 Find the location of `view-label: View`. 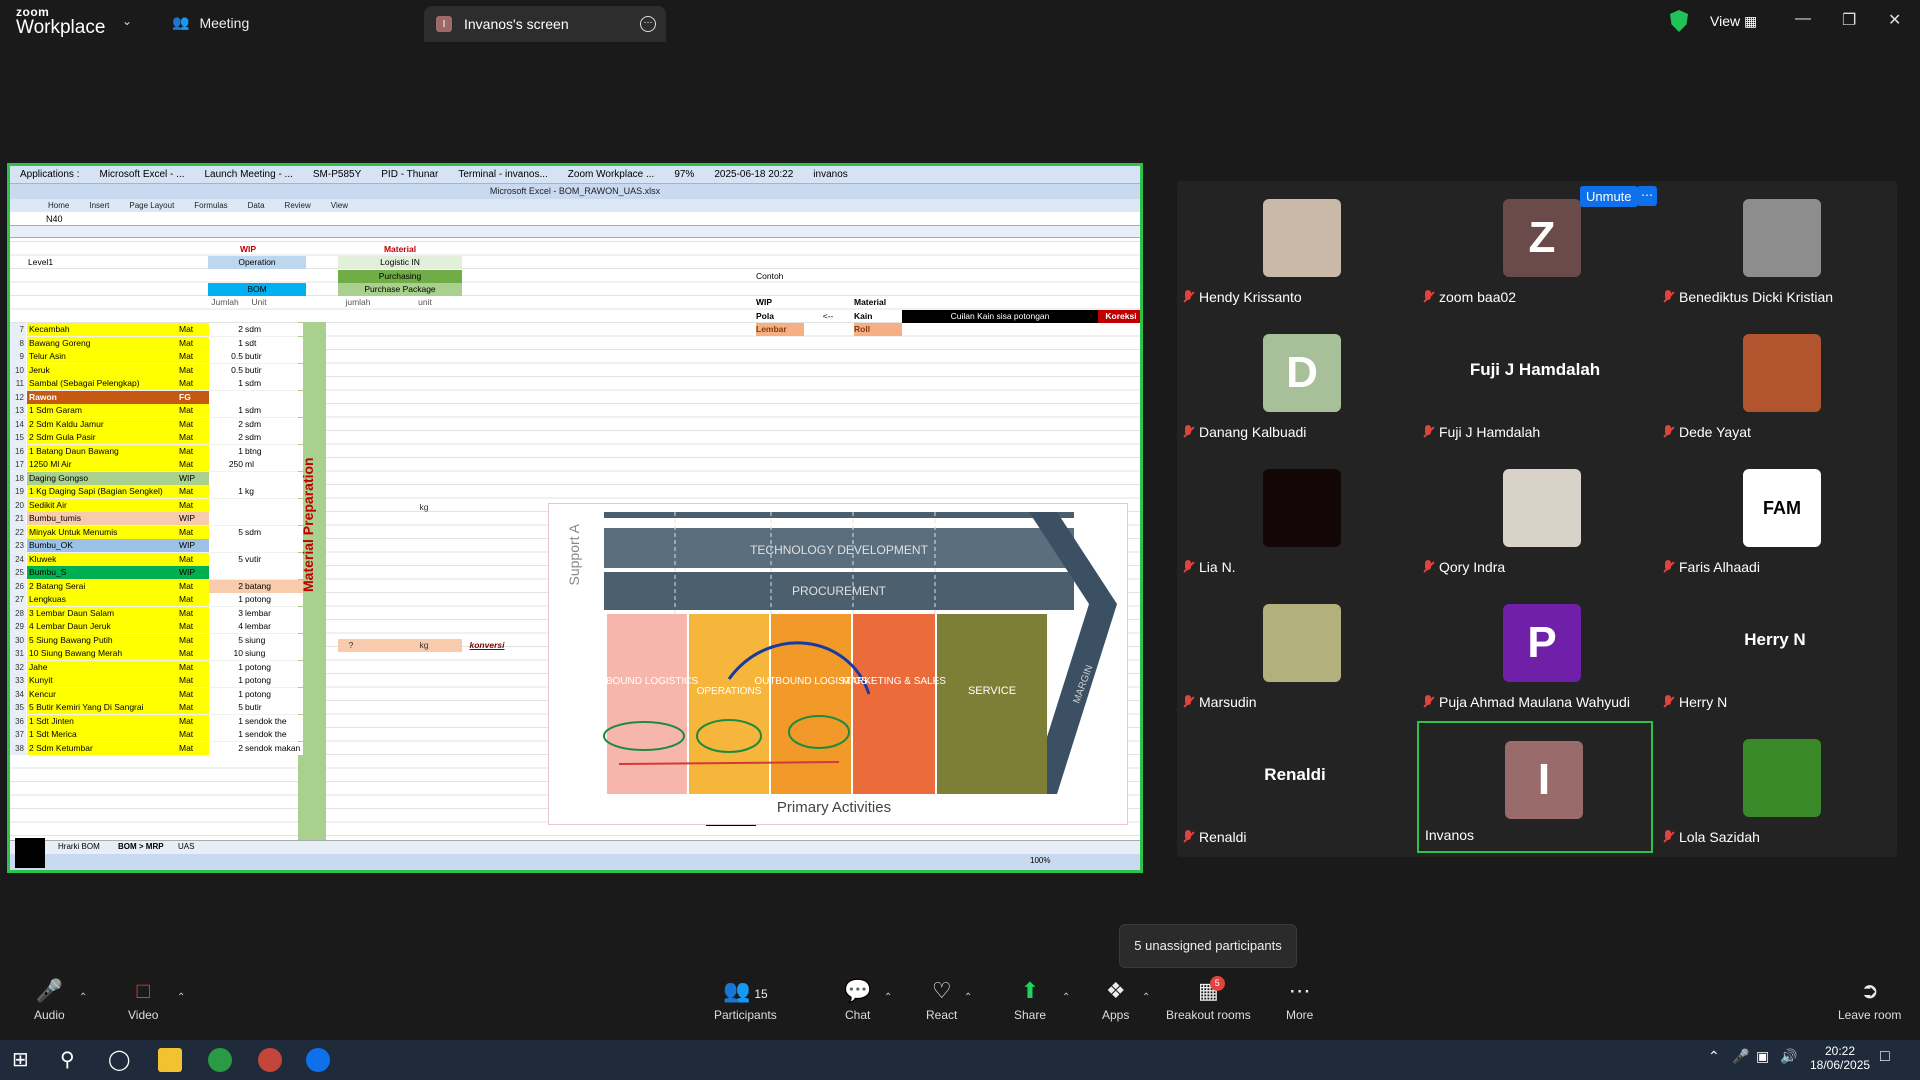

view-label: View is located at coordinates (1725, 21).